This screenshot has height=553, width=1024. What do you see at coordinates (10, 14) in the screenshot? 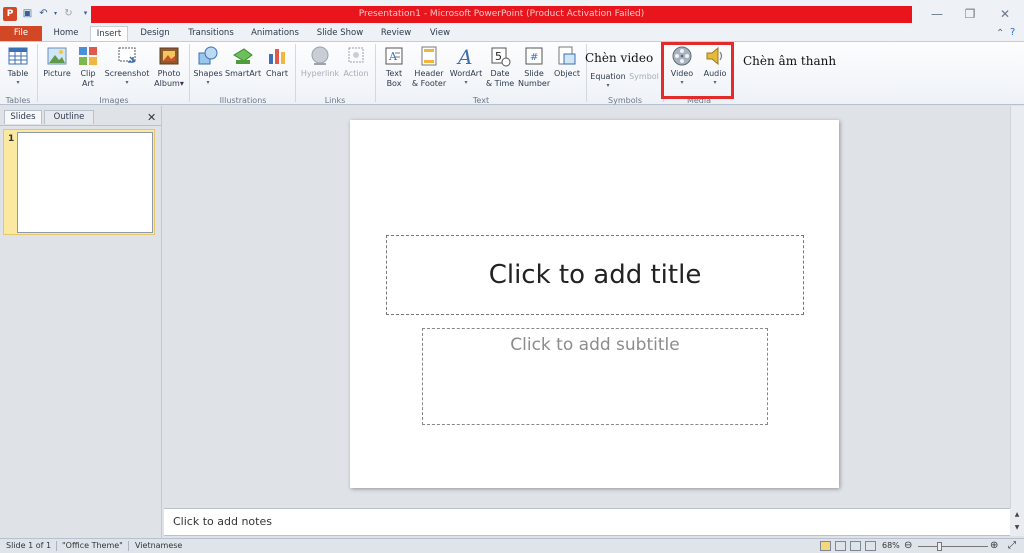
I see `powerpoint-app-icon: P` at bounding box center [10, 14].